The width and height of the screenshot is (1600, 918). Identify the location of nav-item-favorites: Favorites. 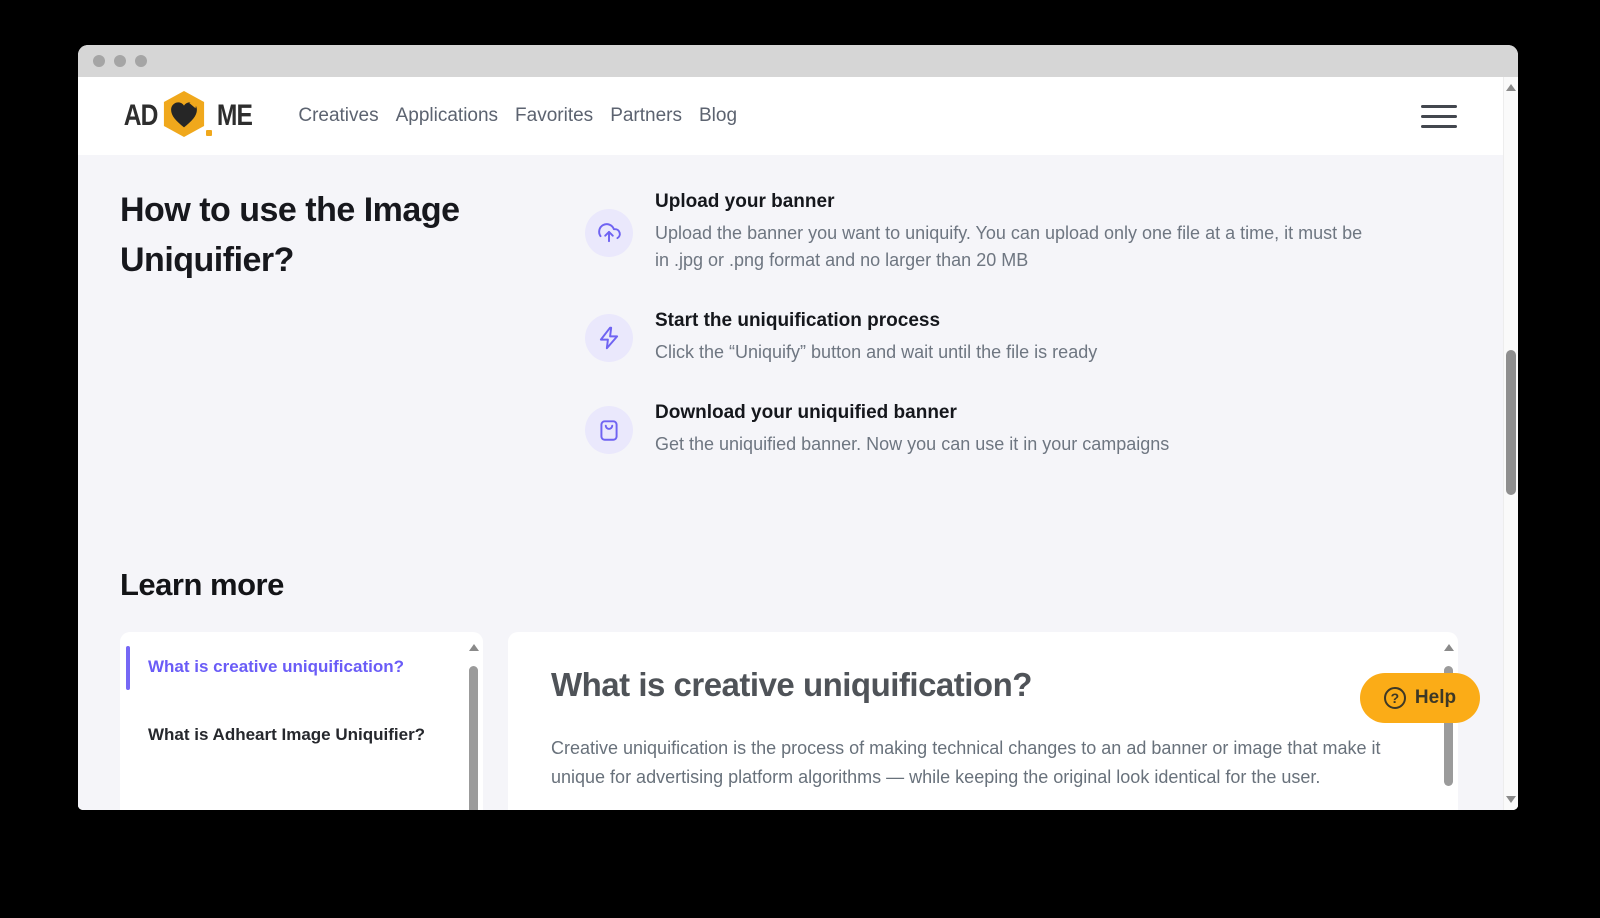
(554, 116).